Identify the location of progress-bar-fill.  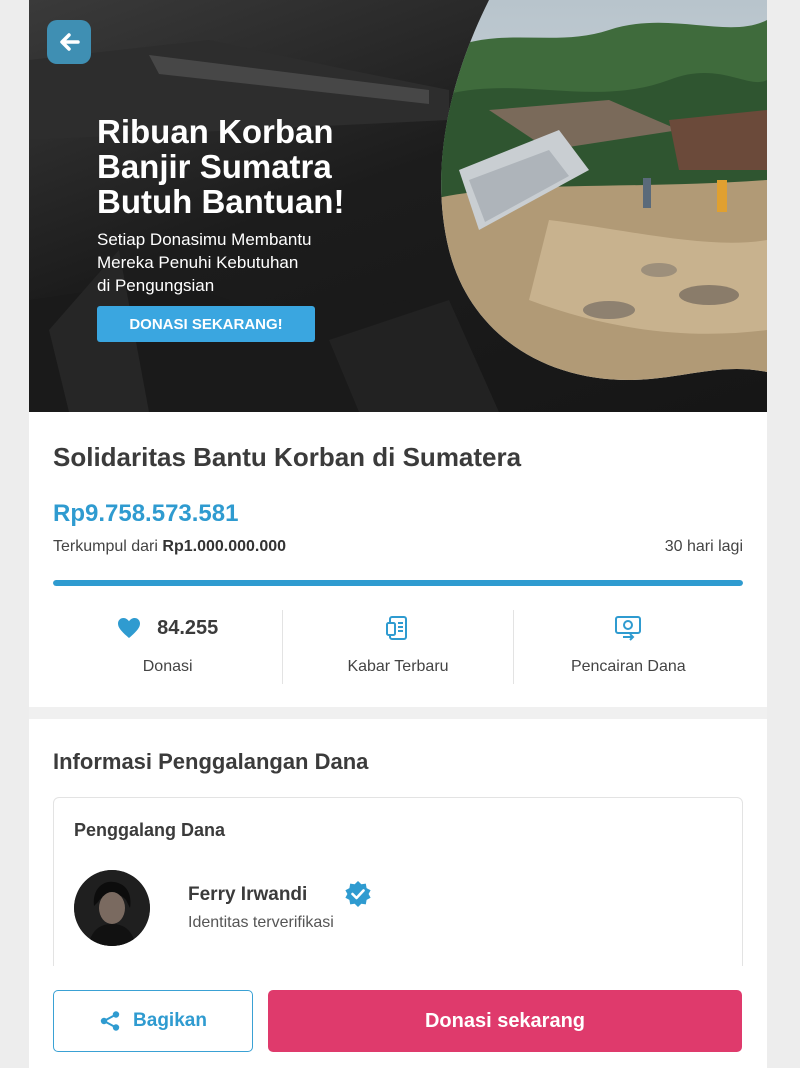
(398, 583).